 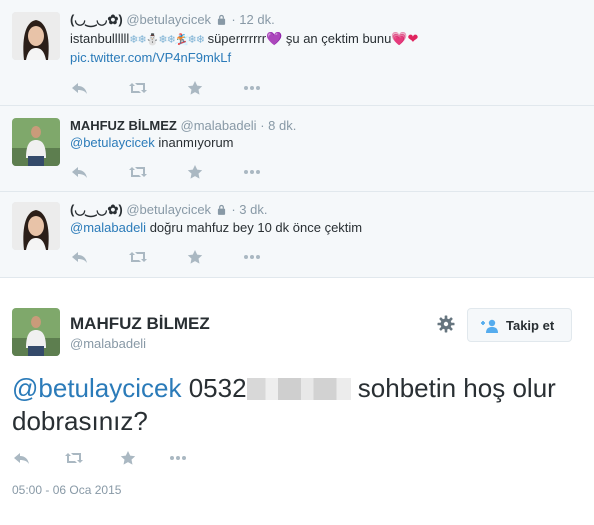 I want to click on tweet-text-part: inanmıyorum, so click(x=194, y=142).